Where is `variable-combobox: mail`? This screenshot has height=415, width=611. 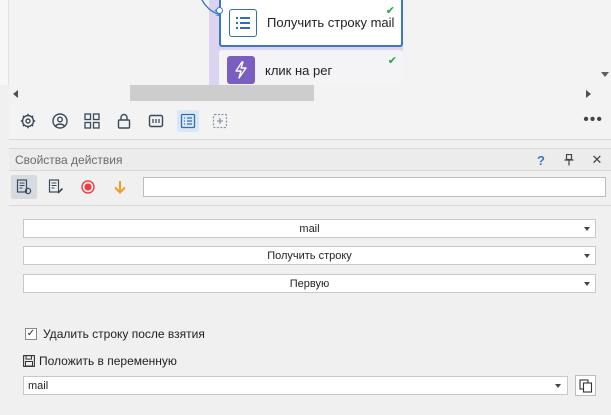
variable-combobox: mail is located at coordinates (295, 385).